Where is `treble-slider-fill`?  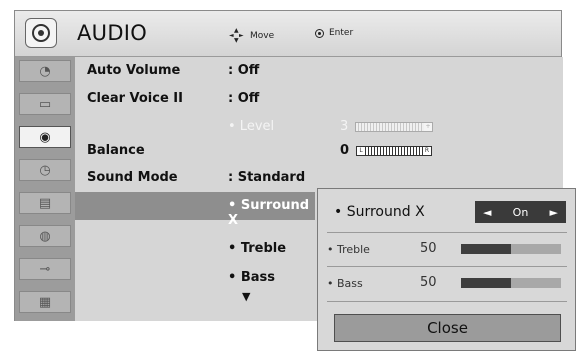
treble-slider-fill is located at coordinates (486, 249).